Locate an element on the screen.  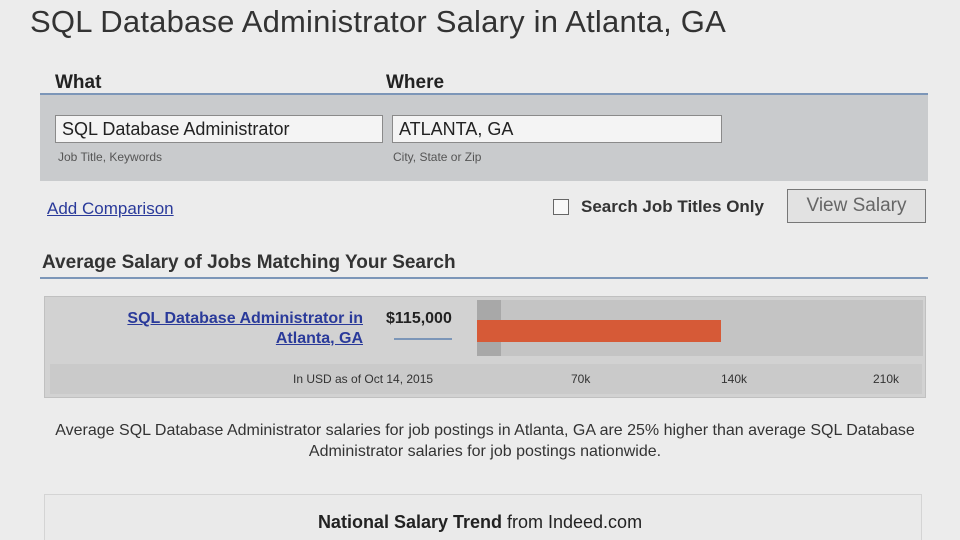
where-label: Where is located at coordinates (415, 82).